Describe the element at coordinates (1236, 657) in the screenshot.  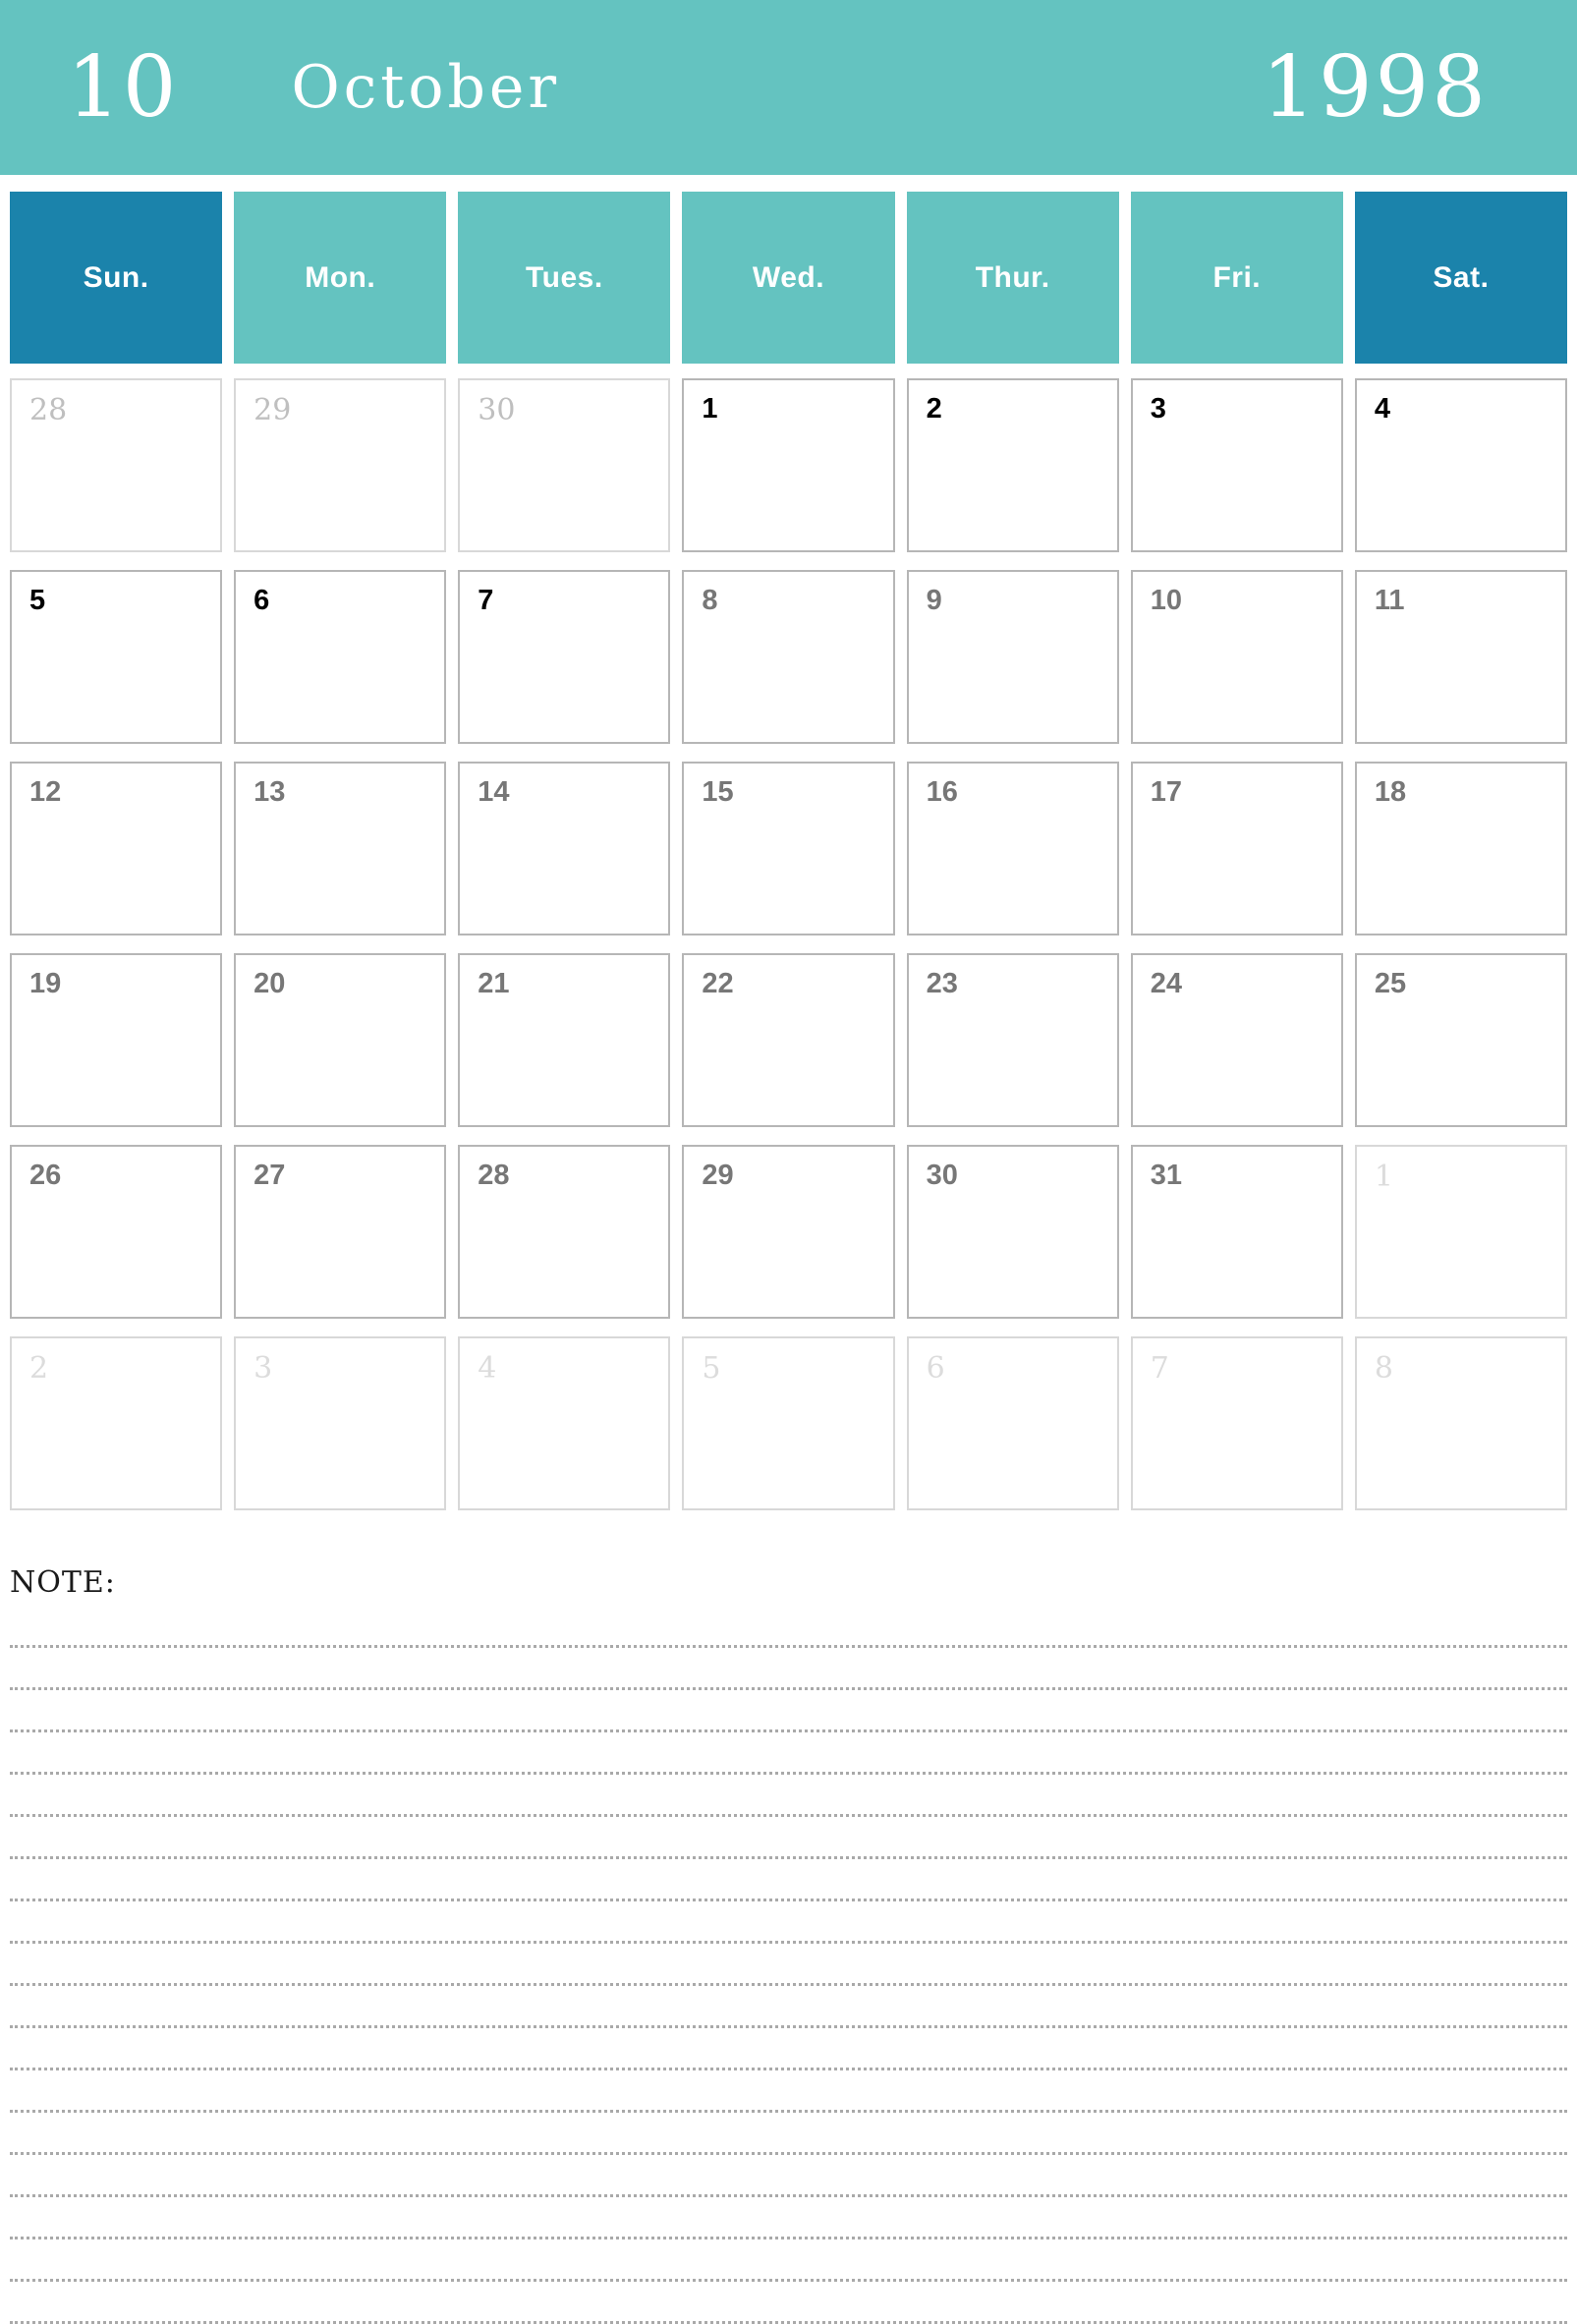
I see `day-cell: 10` at that location.